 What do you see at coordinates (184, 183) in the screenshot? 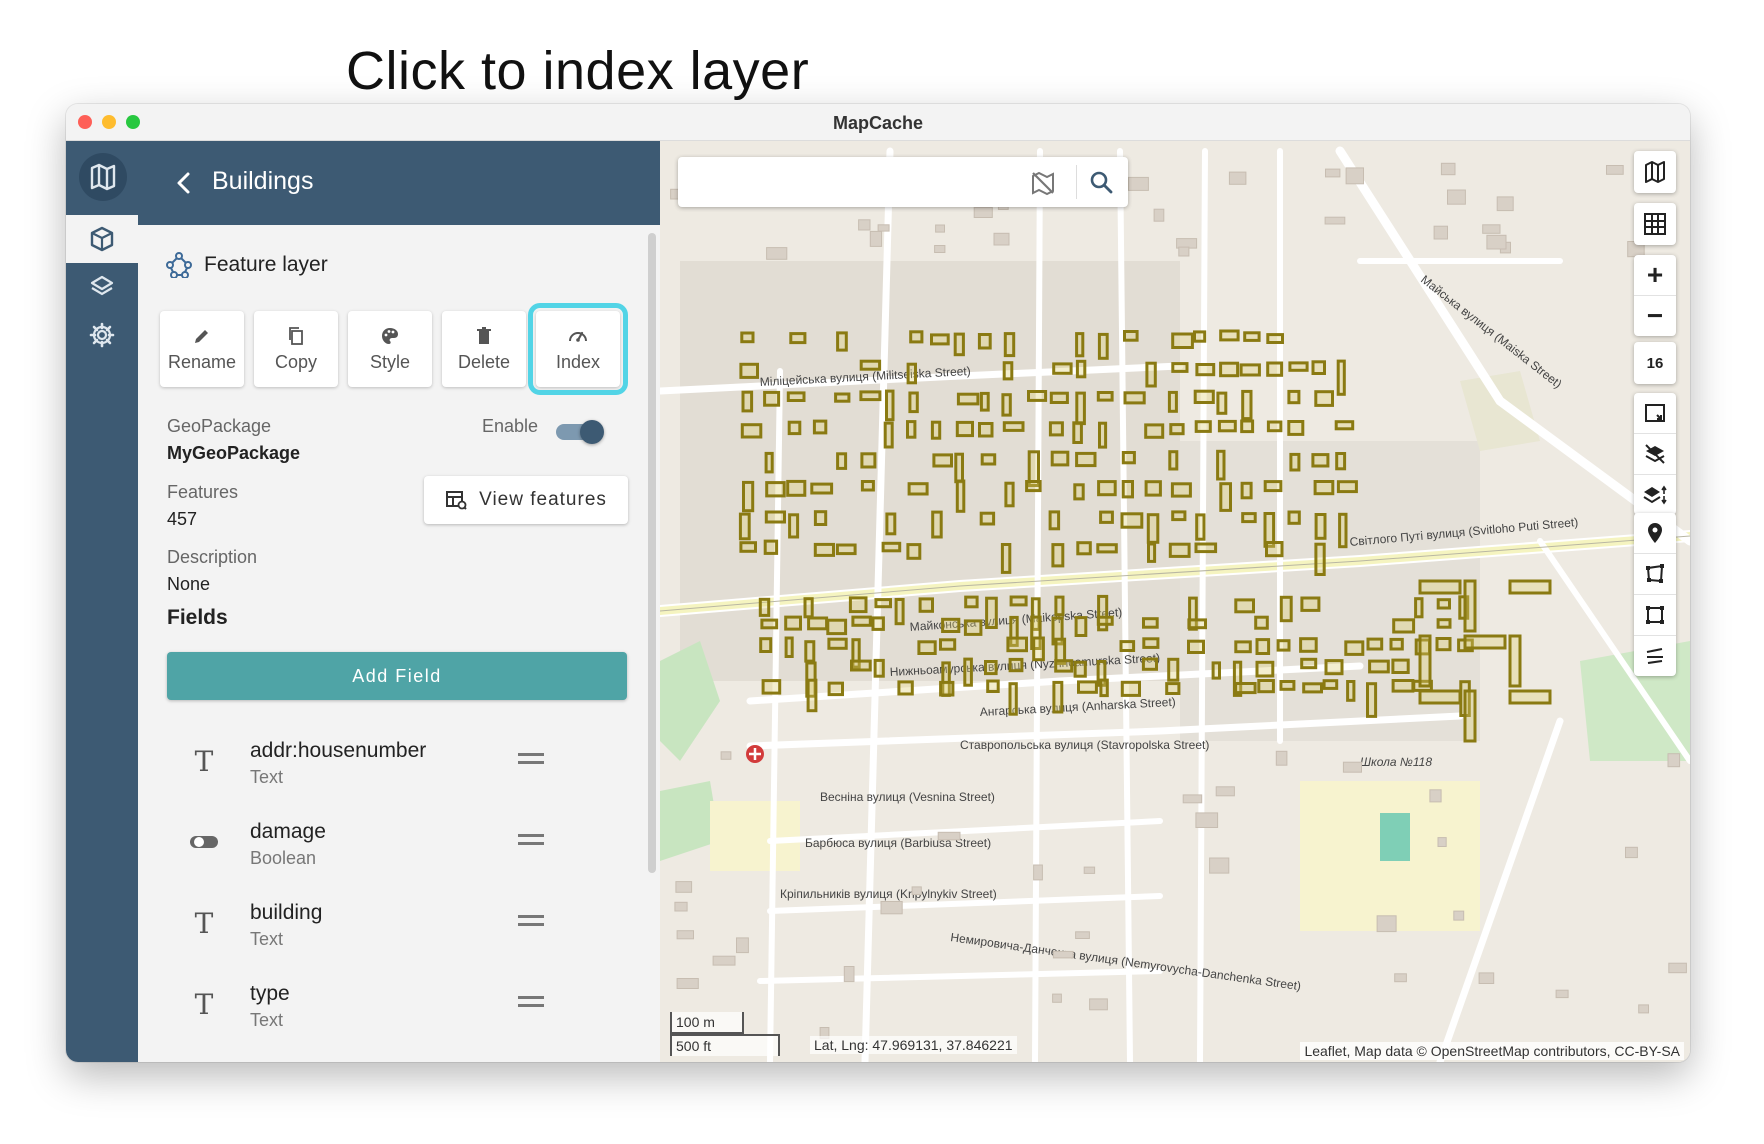
I see `back-button` at bounding box center [184, 183].